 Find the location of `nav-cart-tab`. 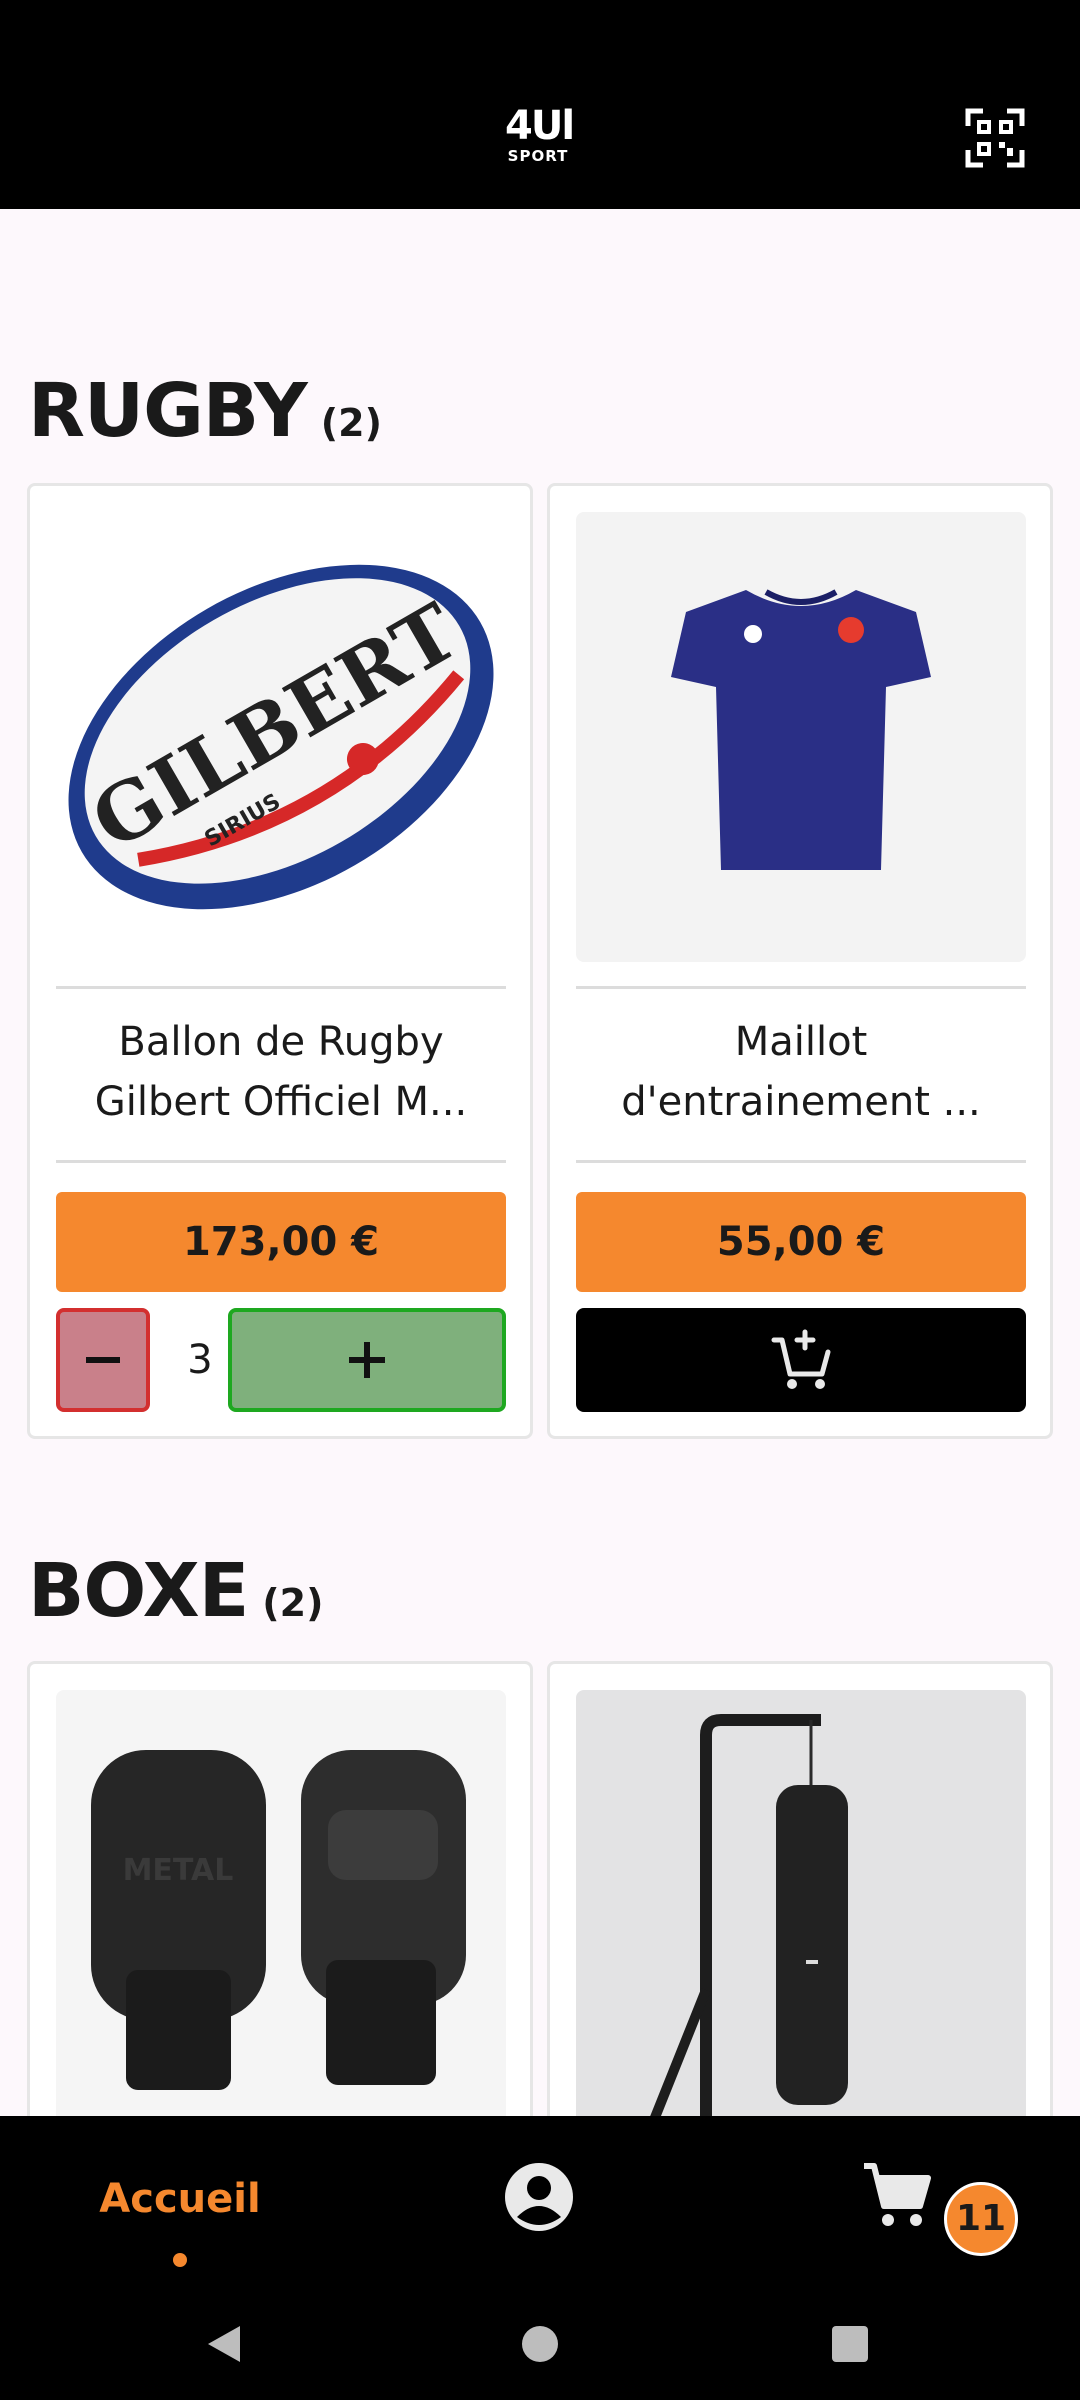

nav-cart-tab is located at coordinates (898, 2196).